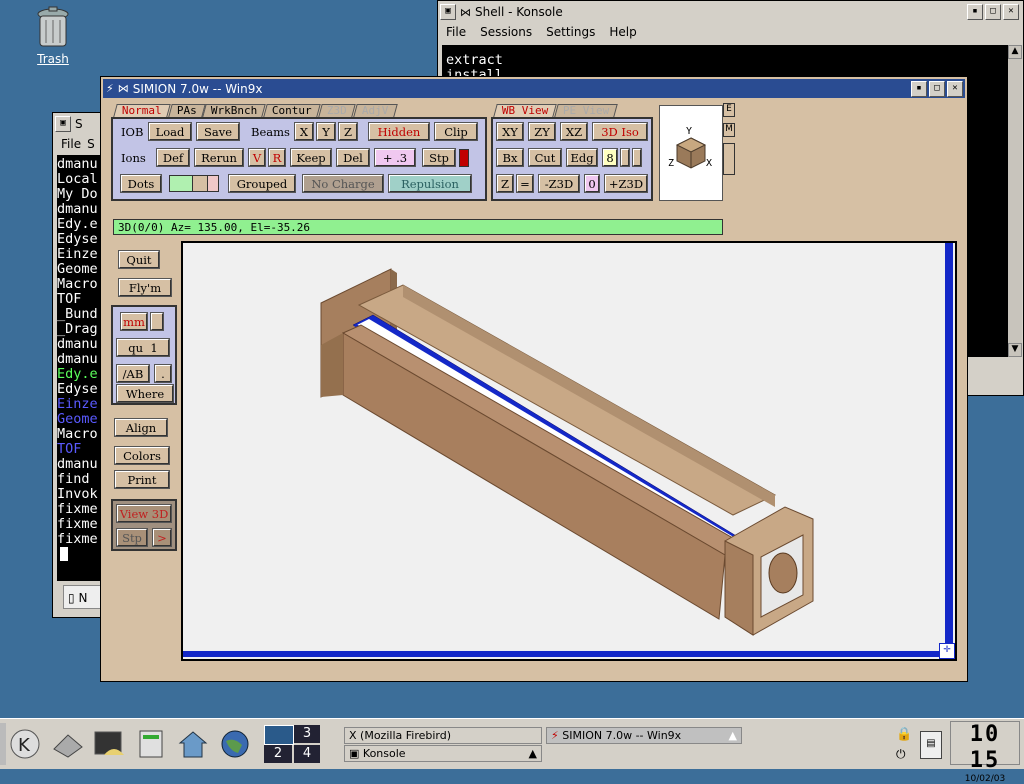  Describe the element at coordinates (443, 753) in the screenshot. I see `task-konsole: ▣ Konsole ▲` at that location.